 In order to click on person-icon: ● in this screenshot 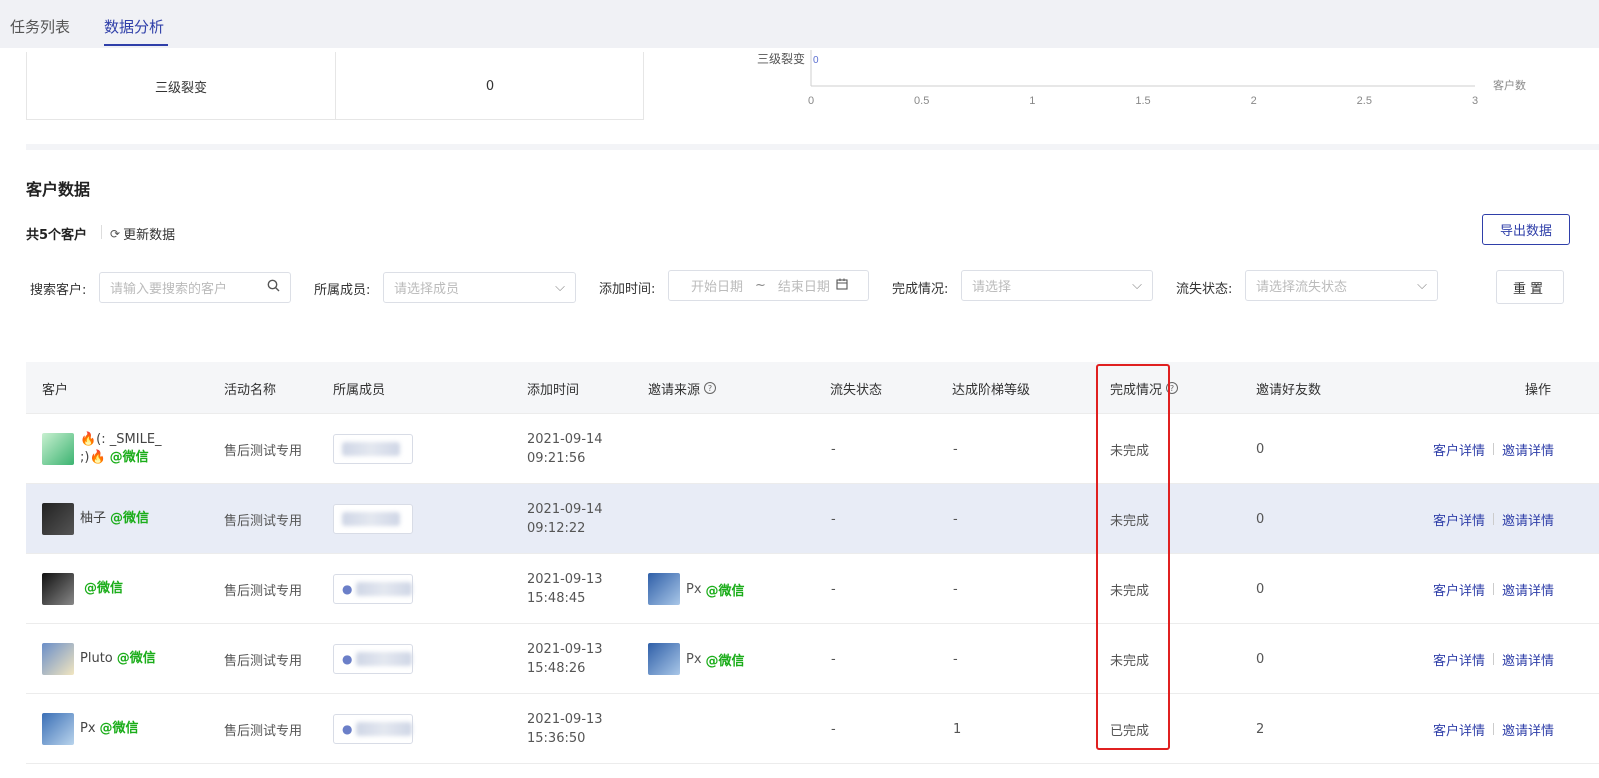, I will do `click(347, 589)`.